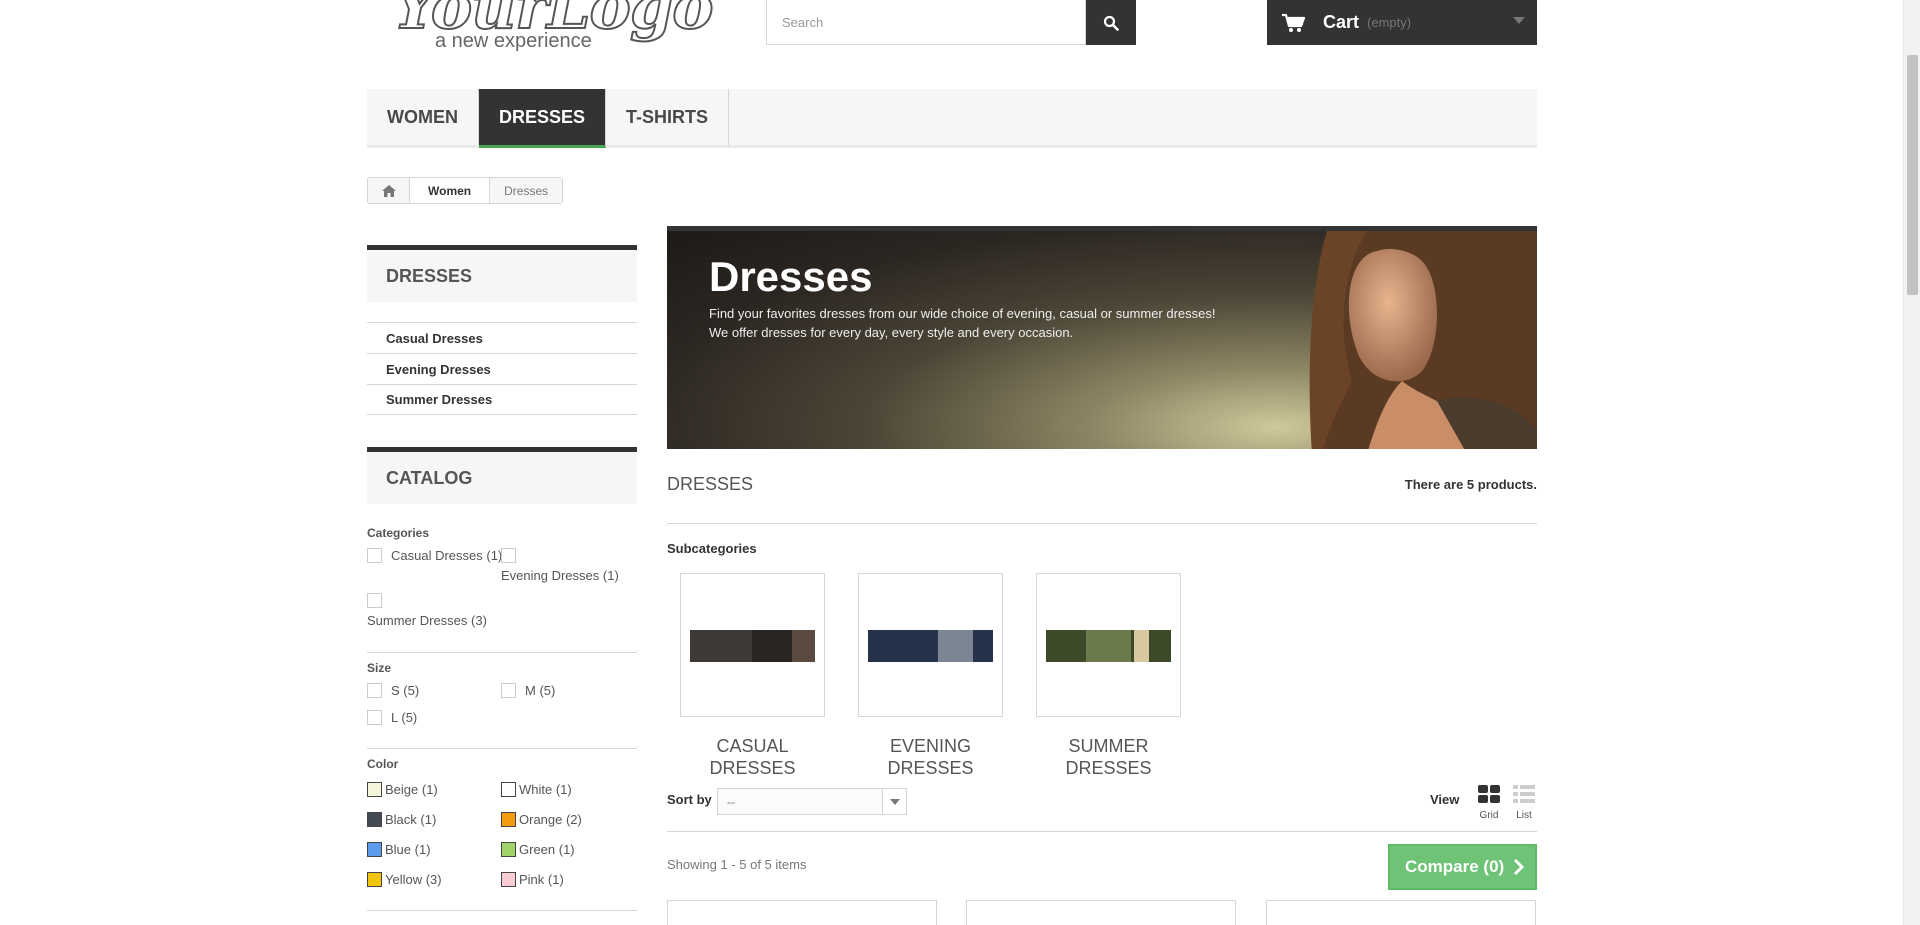 Image resolution: width=1920 pixels, height=925 pixels. I want to click on menu-item-tshirts: T-shirts, so click(668, 117).